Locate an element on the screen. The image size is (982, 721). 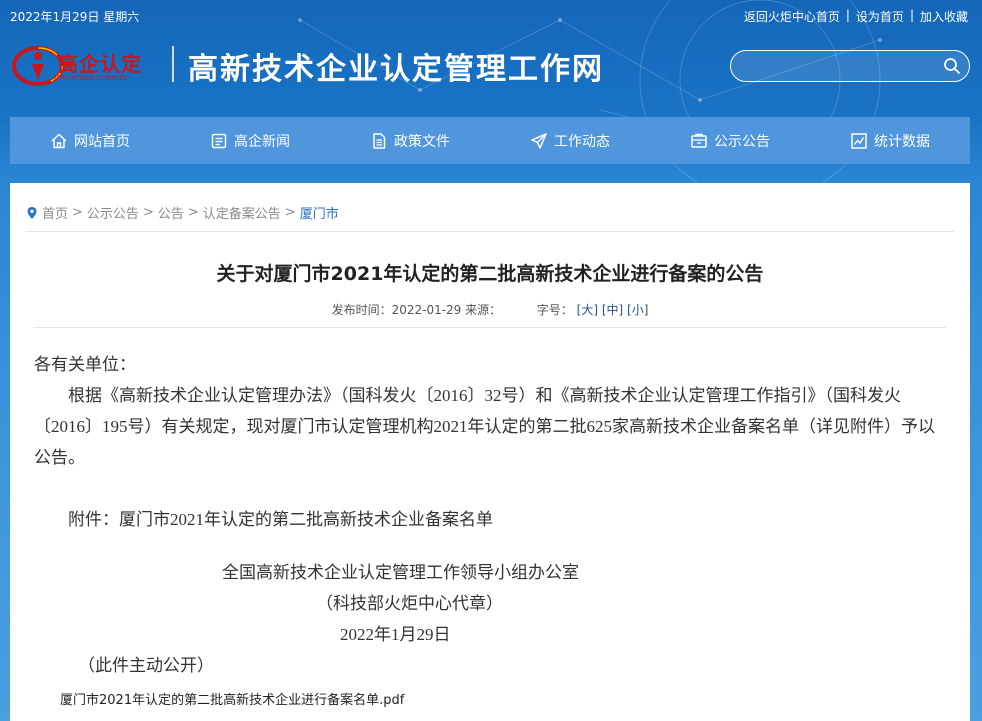
nav-item-policy: 政策文件 is located at coordinates (410, 140).